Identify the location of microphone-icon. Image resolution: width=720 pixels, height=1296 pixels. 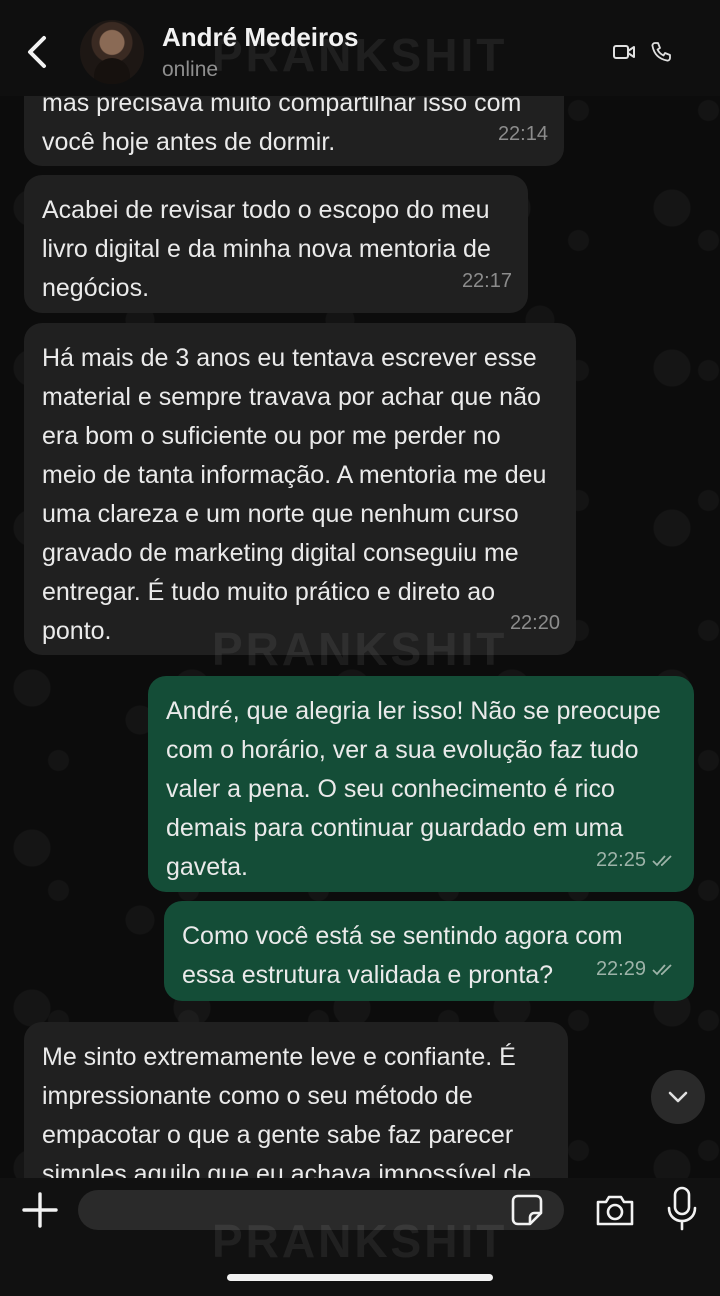
(682, 1209).